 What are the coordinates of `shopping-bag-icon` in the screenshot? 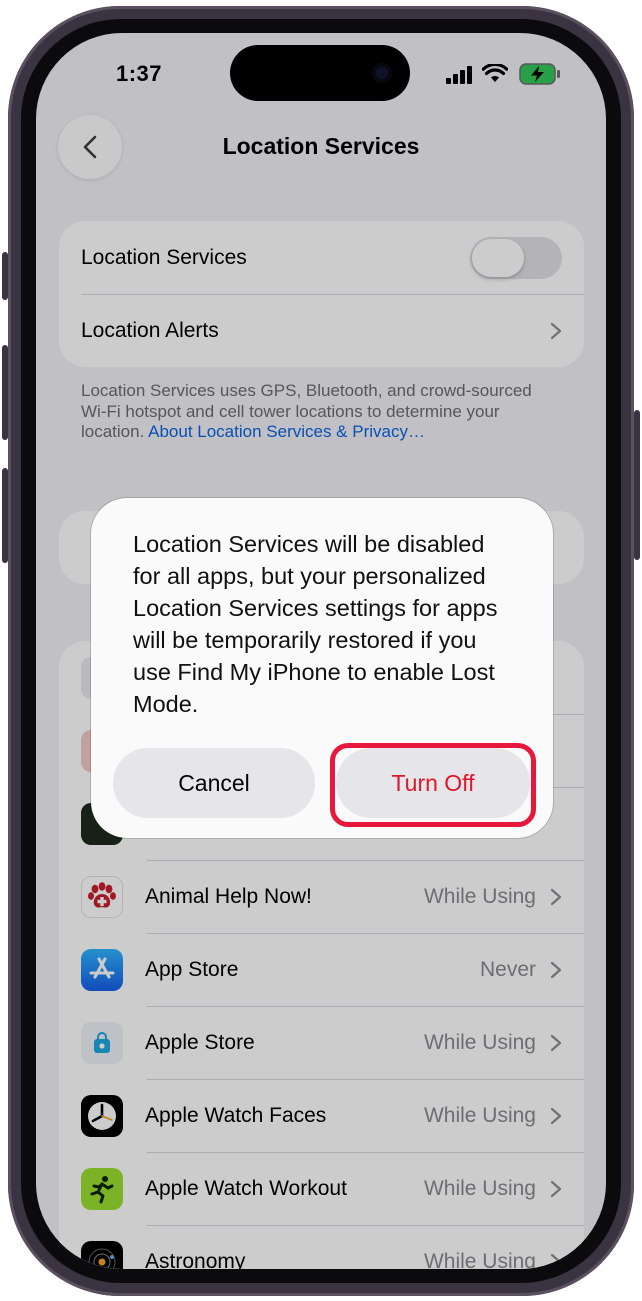 It's located at (102, 1042).